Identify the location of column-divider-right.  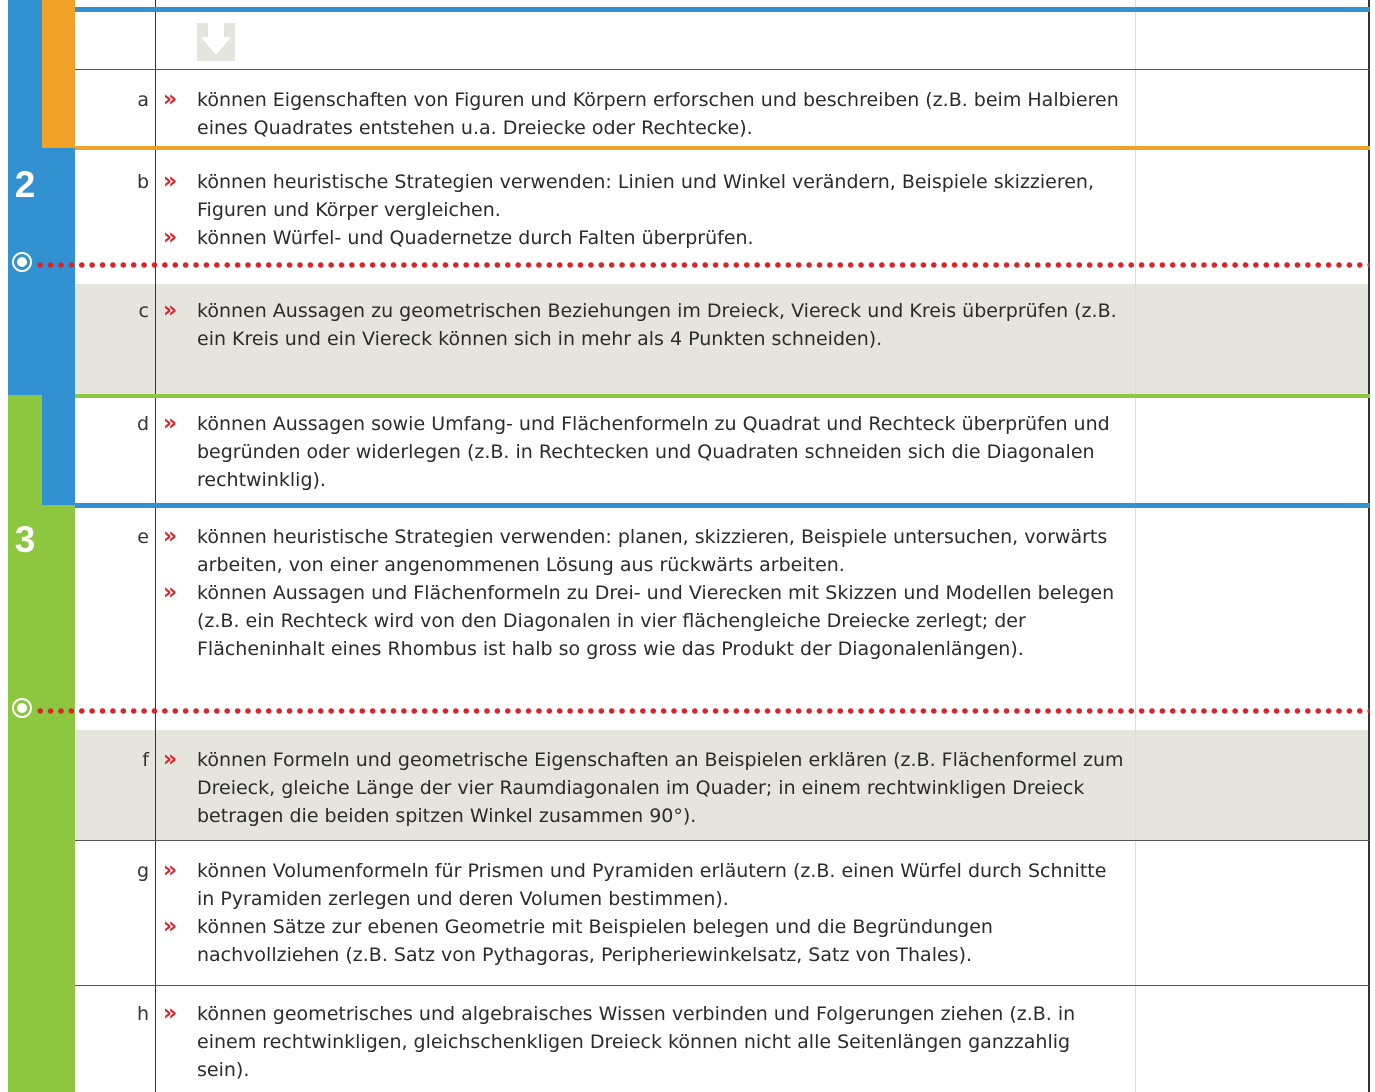
(1369, 546).